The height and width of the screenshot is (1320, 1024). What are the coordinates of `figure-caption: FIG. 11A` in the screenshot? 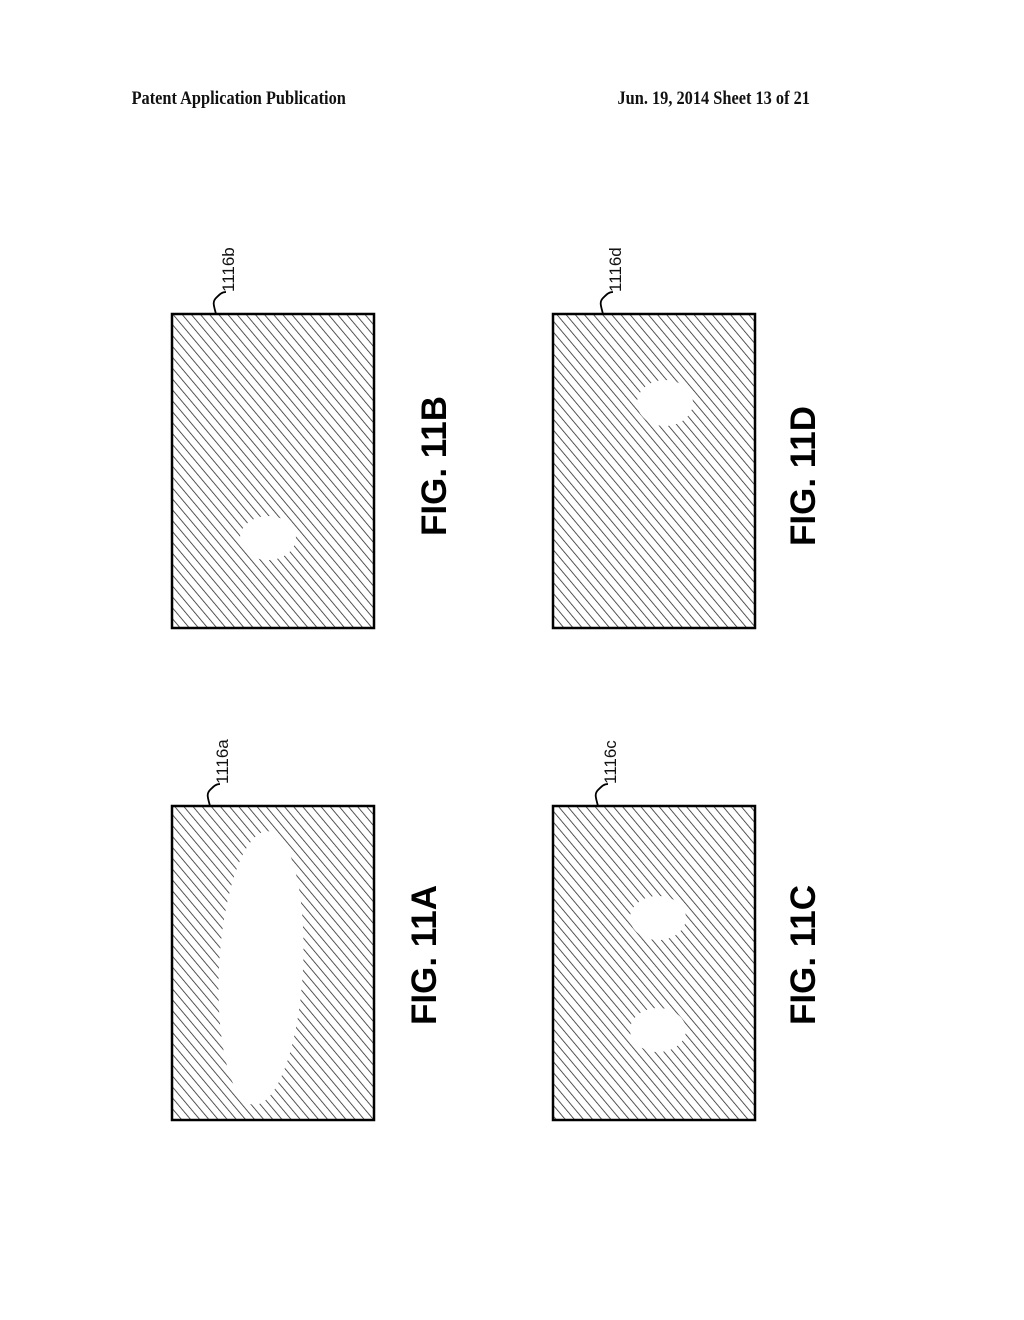 It's located at (424, 955).